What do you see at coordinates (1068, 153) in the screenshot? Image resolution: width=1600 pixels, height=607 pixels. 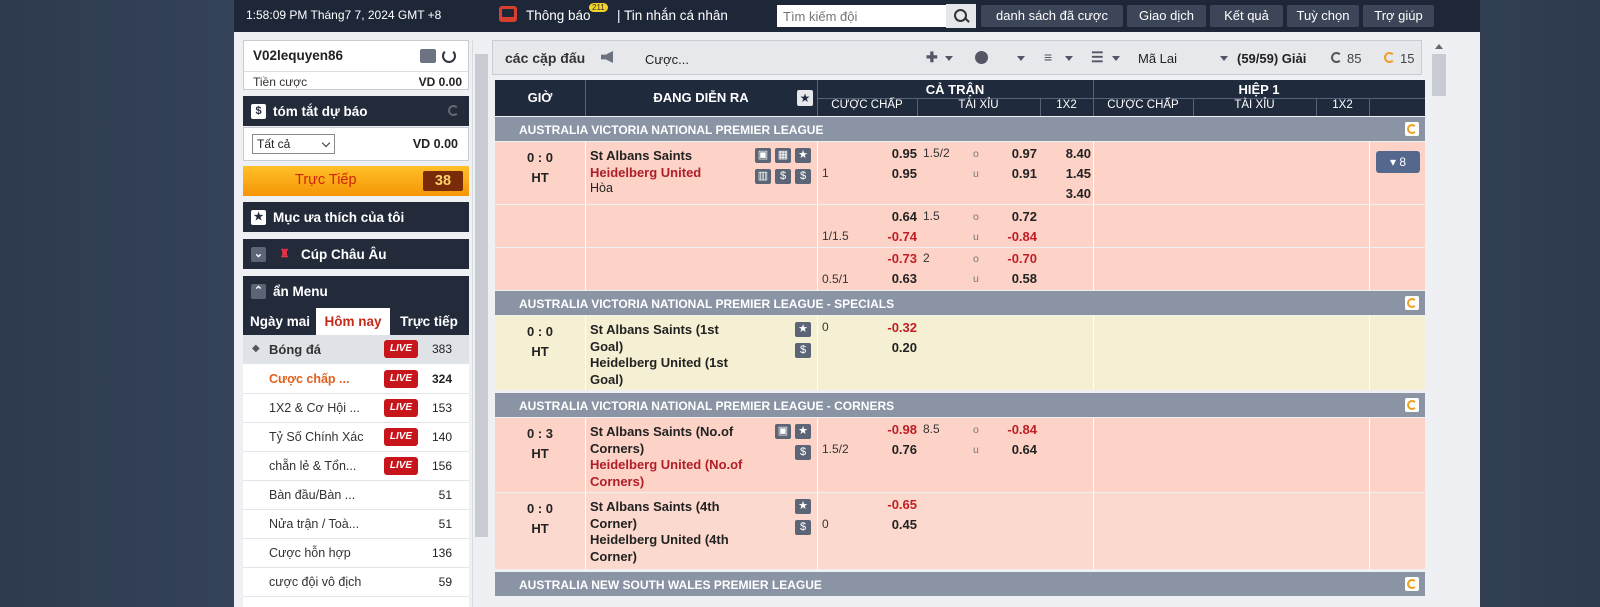 I see `odds: 8.40` at bounding box center [1068, 153].